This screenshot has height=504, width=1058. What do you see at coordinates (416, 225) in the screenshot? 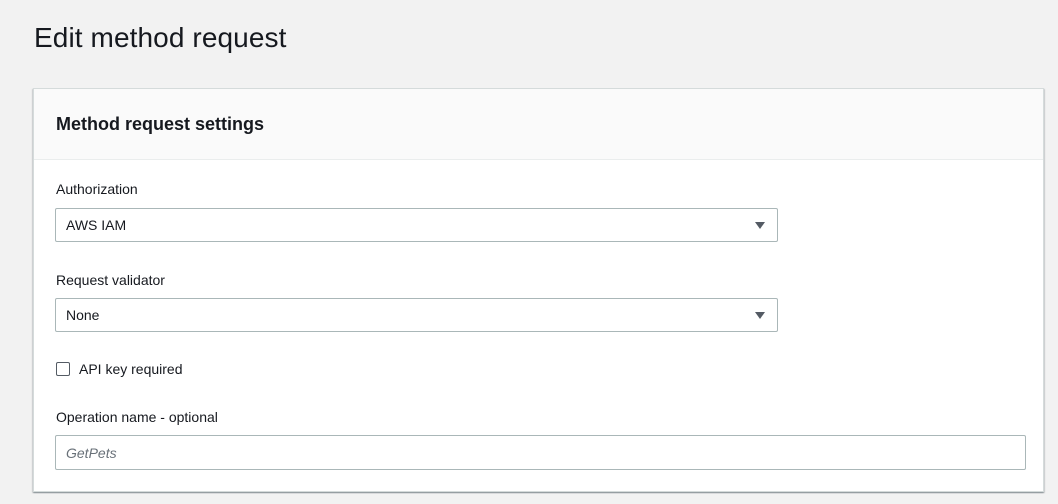
I see `authorization-select: AWS IAM` at bounding box center [416, 225].